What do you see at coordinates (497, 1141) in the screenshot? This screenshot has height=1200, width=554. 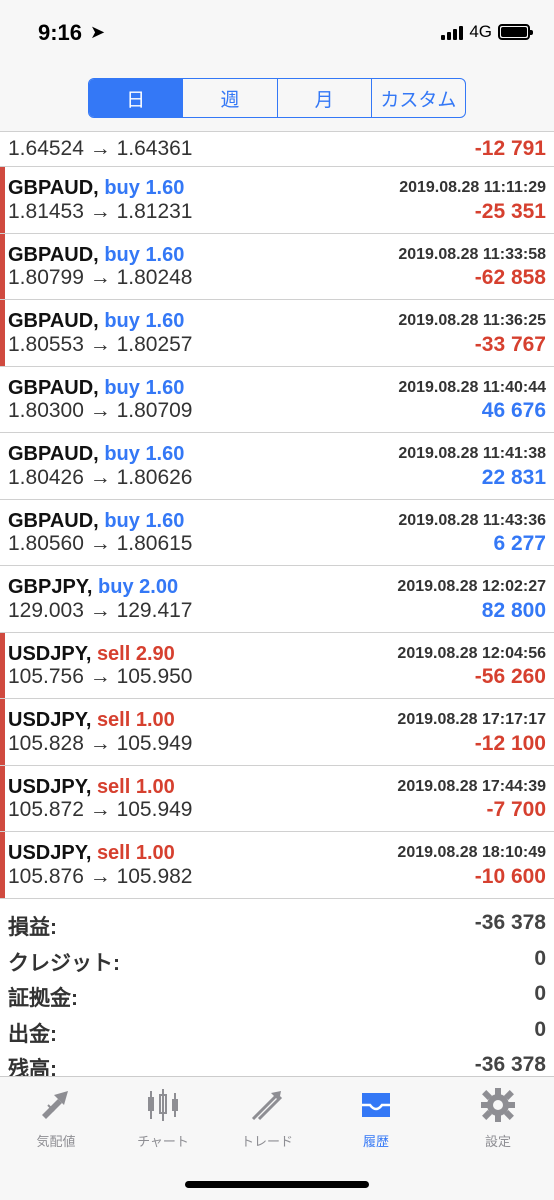 I see `tab-label: 設定` at bounding box center [497, 1141].